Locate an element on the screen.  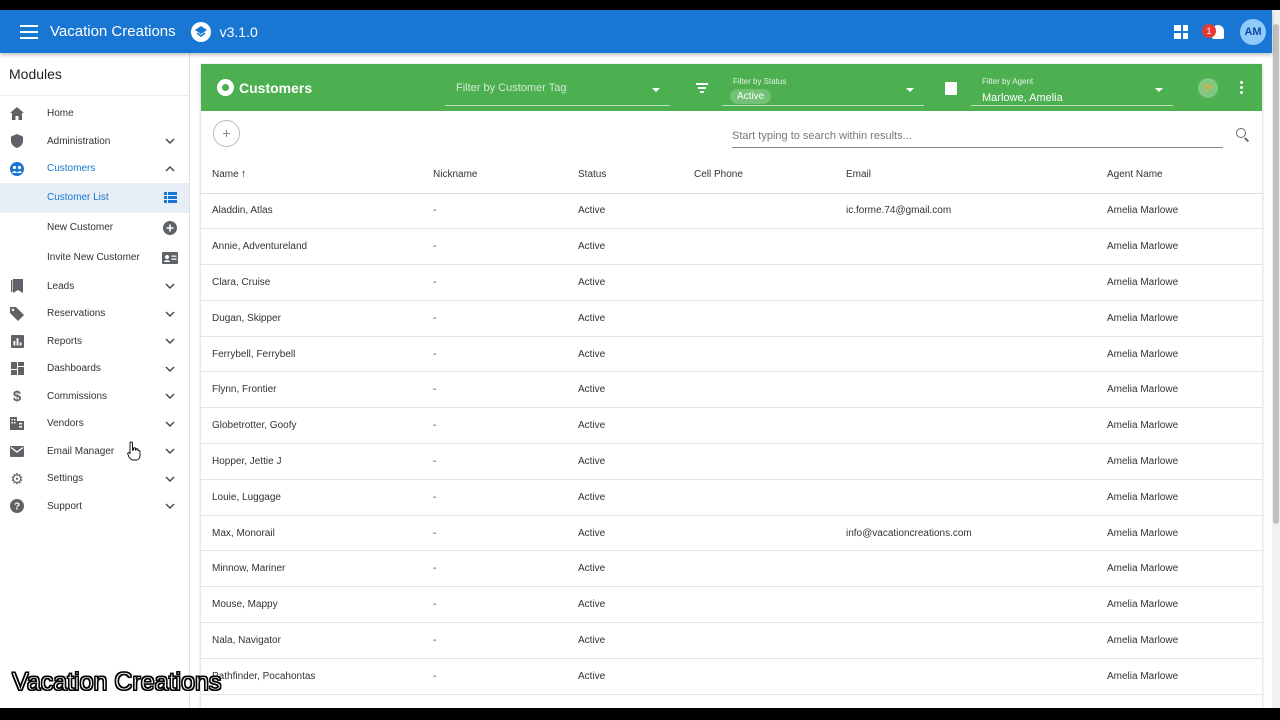
table-row: Clara, Cruise - Active Amelia Marlowe is located at coordinates (731, 282).